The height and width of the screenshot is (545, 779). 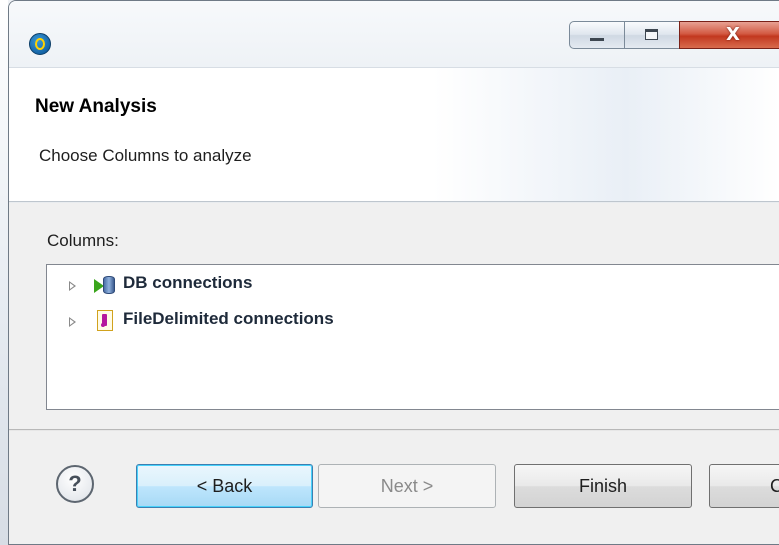 I want to click on minimize-icon, so click(x=597, y=39).